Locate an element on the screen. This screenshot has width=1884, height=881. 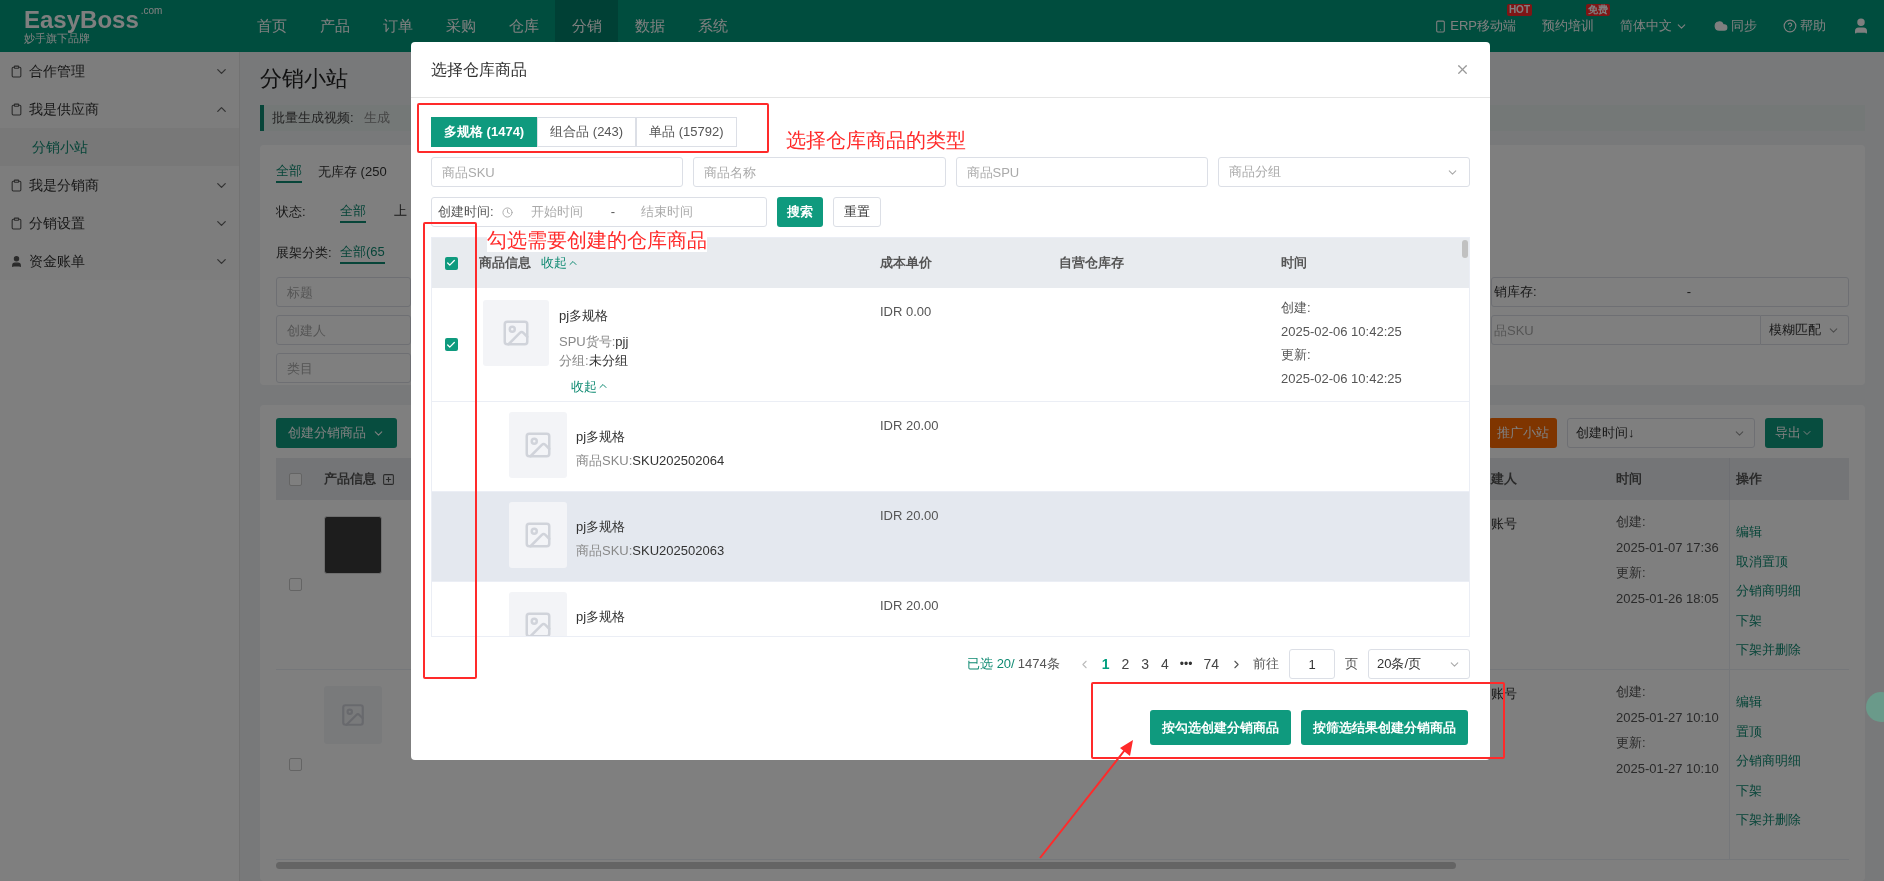
status-label: 状态: is located at coordinates (291, 212).